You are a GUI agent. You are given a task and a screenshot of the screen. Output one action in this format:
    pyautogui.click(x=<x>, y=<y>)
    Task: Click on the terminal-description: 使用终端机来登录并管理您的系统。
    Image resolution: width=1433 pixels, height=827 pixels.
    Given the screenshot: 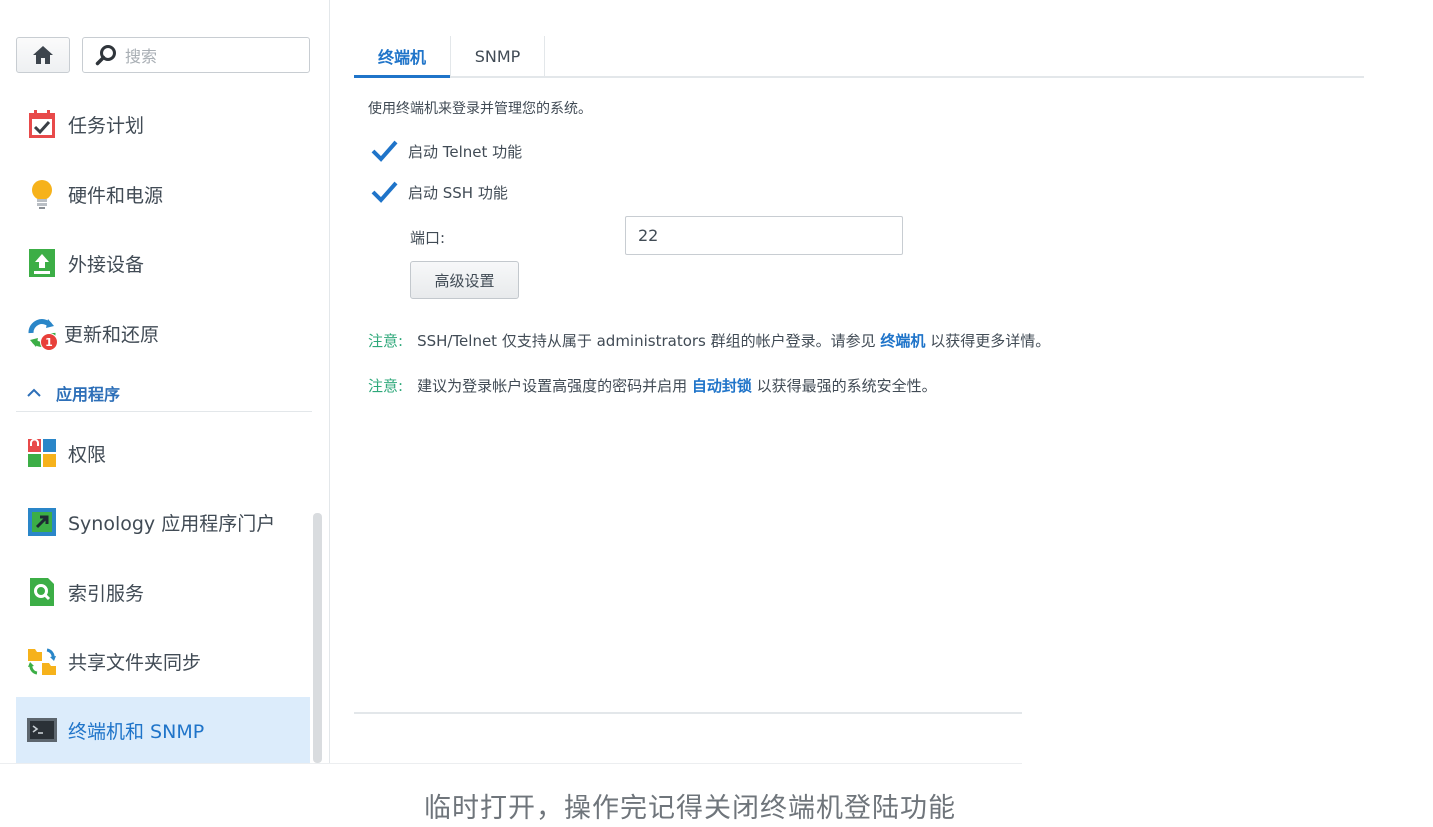 What is the action you would take?
    pyautogui.click(x=480, y=109)
    